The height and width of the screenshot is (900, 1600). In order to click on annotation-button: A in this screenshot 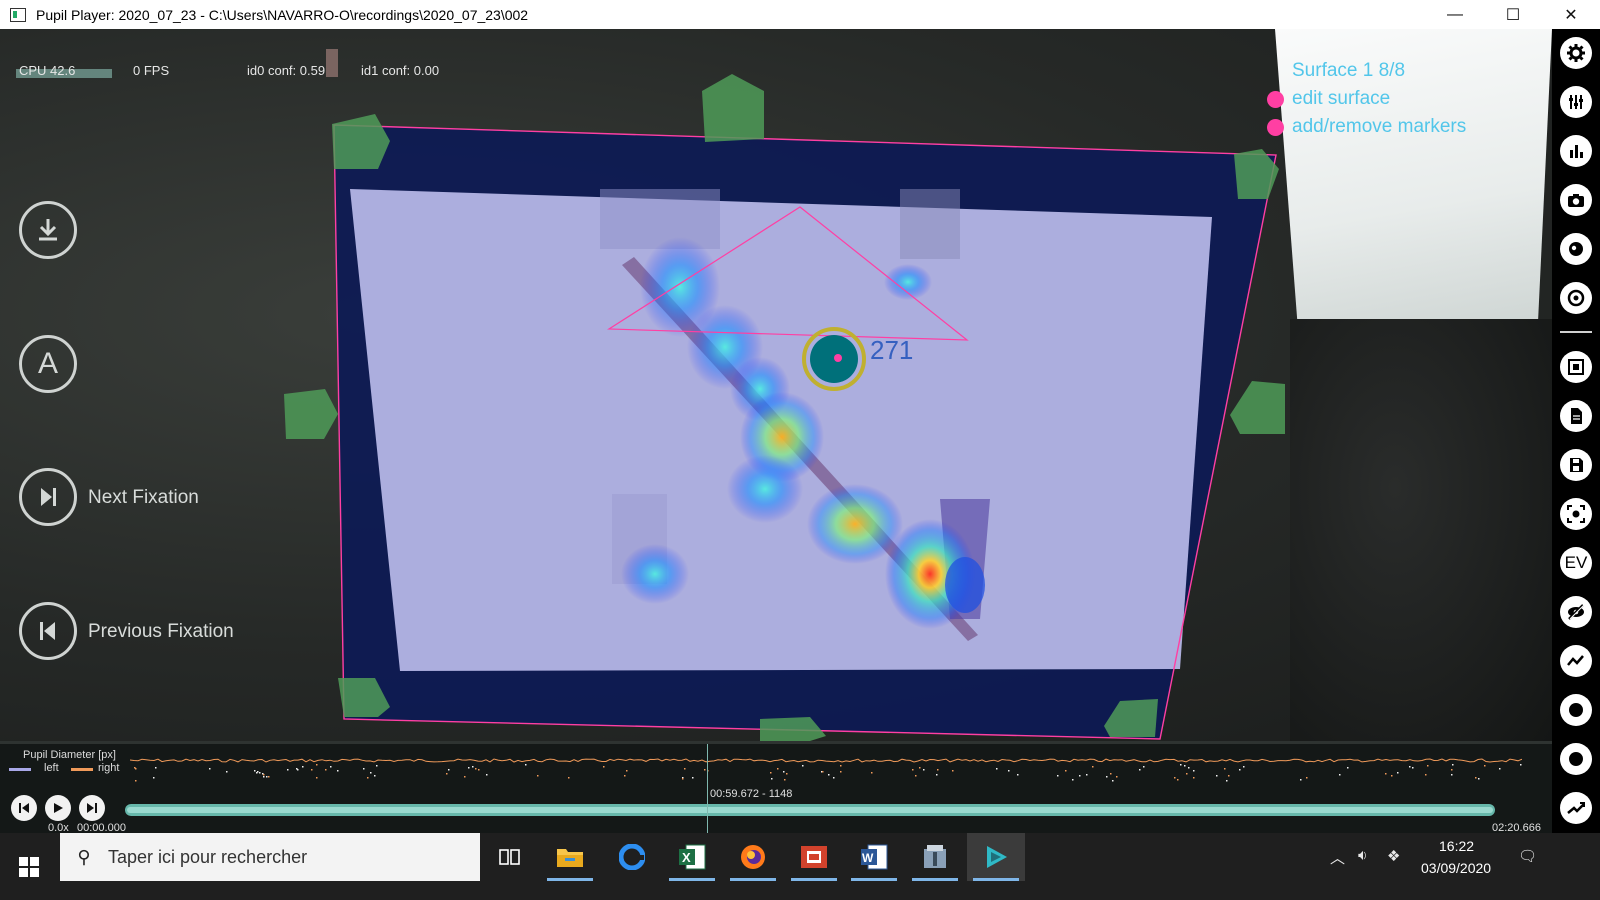, I will do `click(48, 364)`.